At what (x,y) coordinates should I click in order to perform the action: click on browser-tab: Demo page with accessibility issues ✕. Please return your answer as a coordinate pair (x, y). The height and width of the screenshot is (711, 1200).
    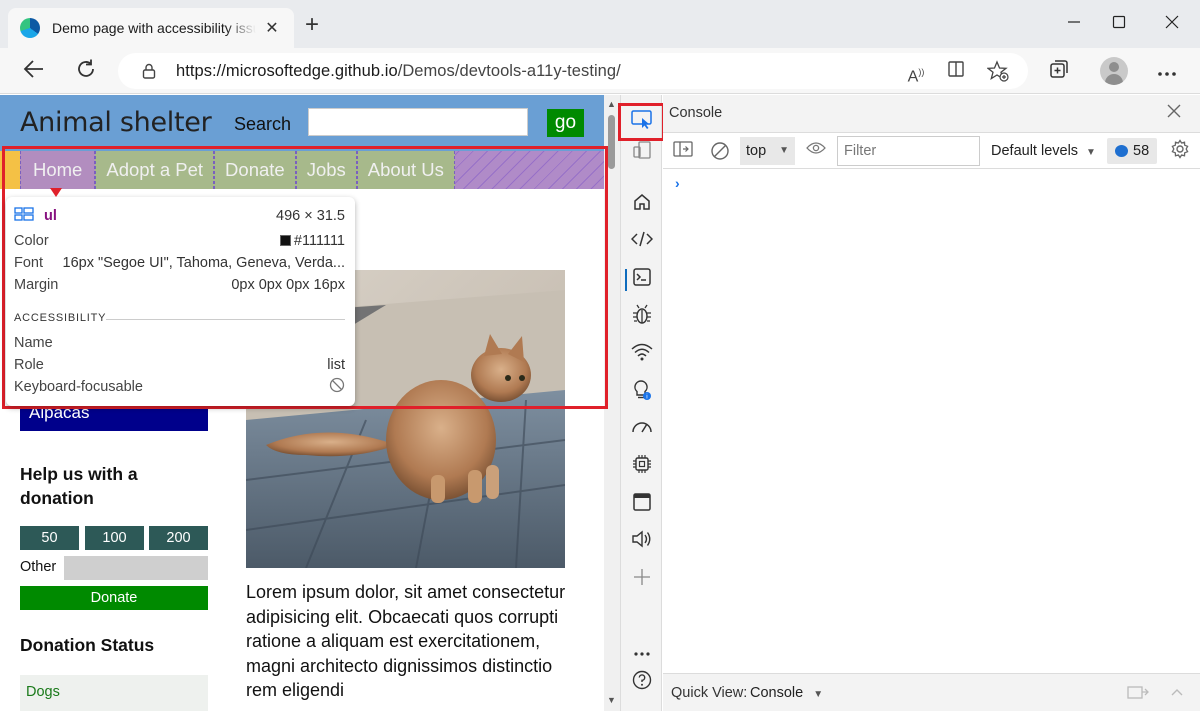
    Looking at the image, I should click on (151, 28).